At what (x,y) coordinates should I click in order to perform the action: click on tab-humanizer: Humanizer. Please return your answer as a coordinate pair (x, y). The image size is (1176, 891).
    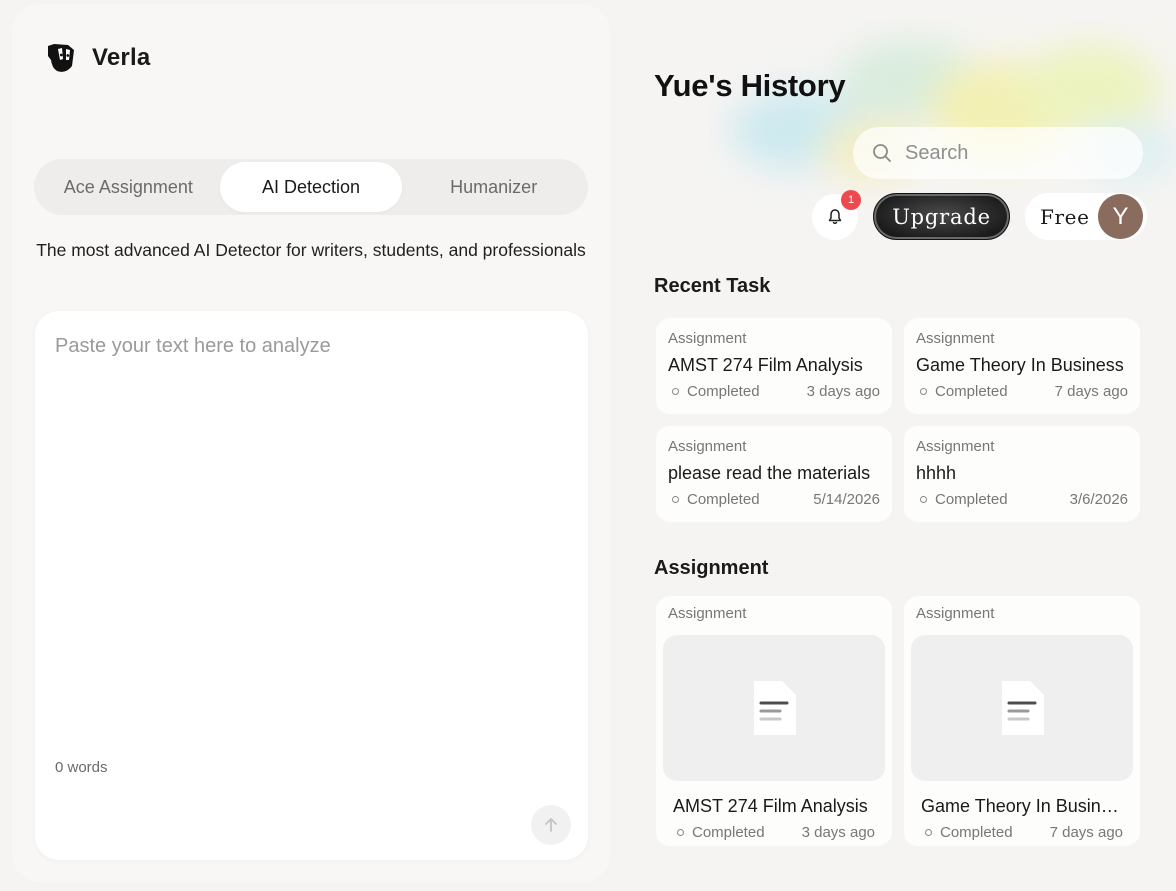
    Looking at the image, I should click on (493, 187).